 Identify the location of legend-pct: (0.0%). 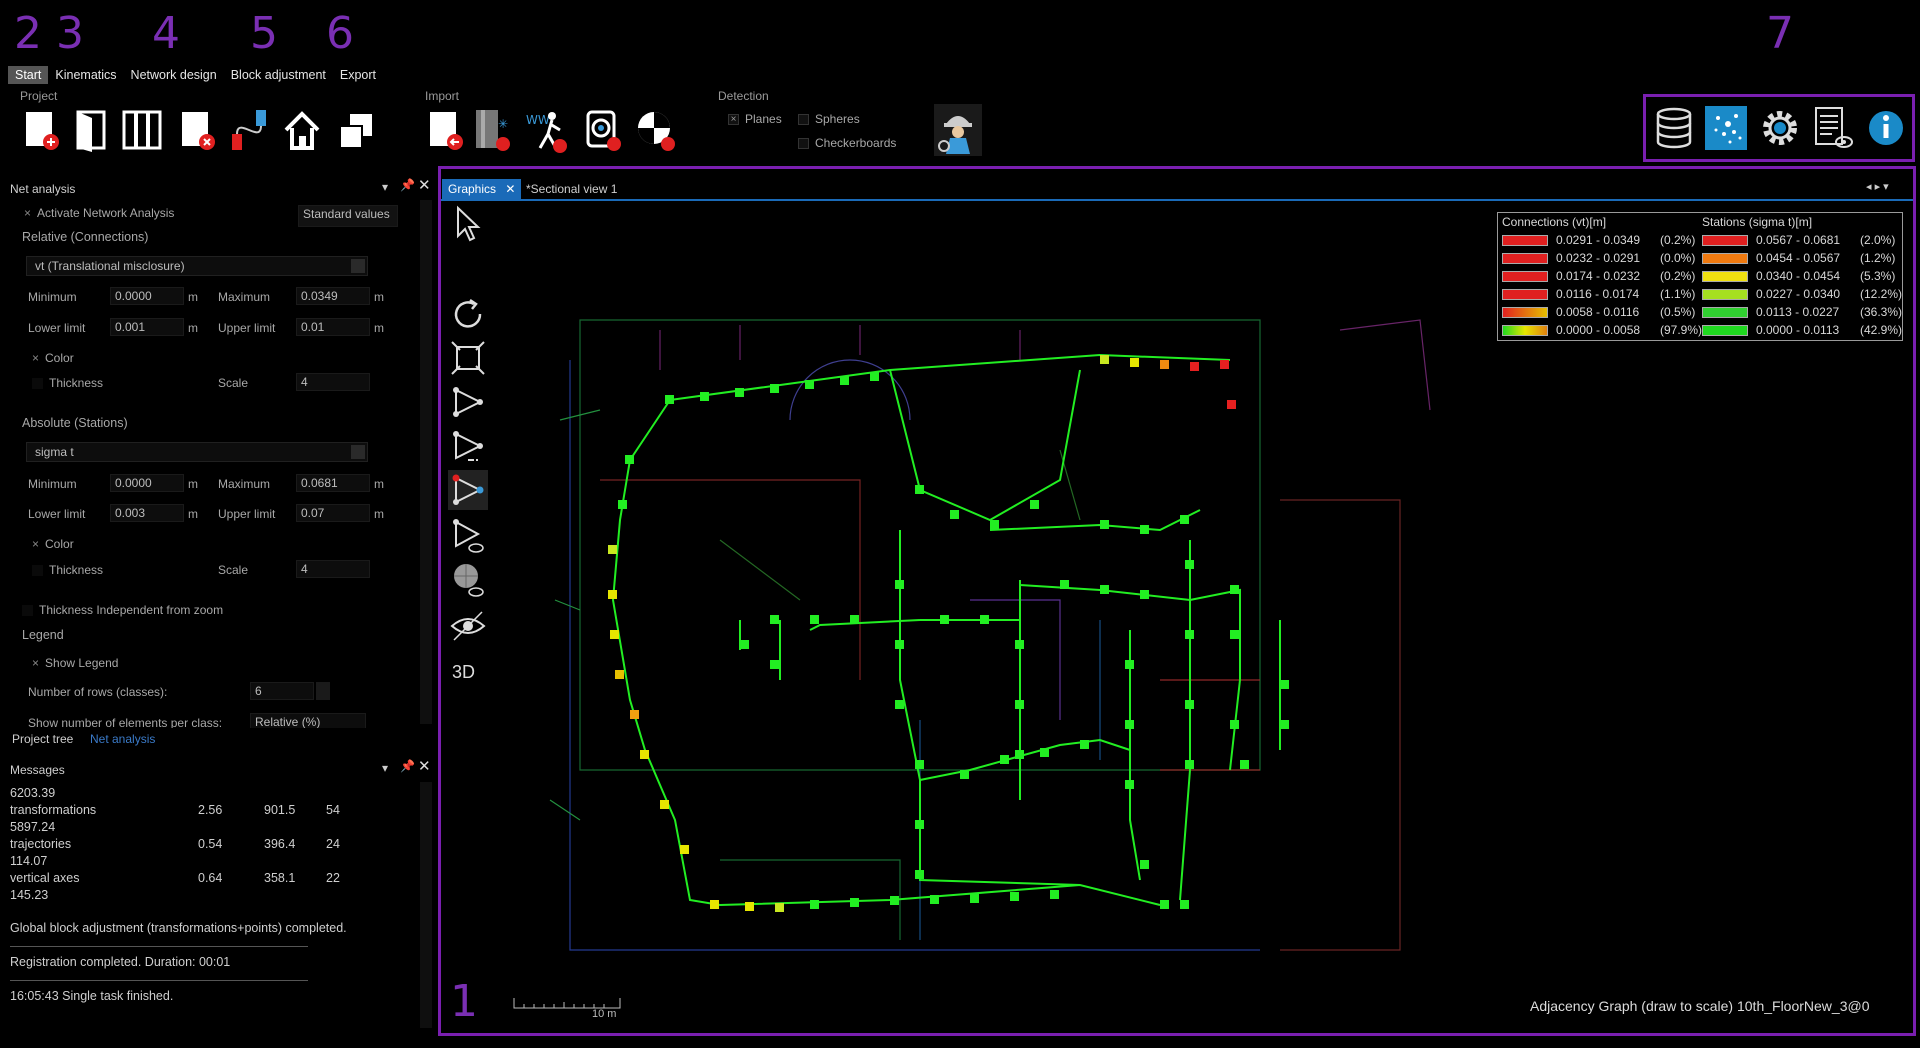
(1678, 258).